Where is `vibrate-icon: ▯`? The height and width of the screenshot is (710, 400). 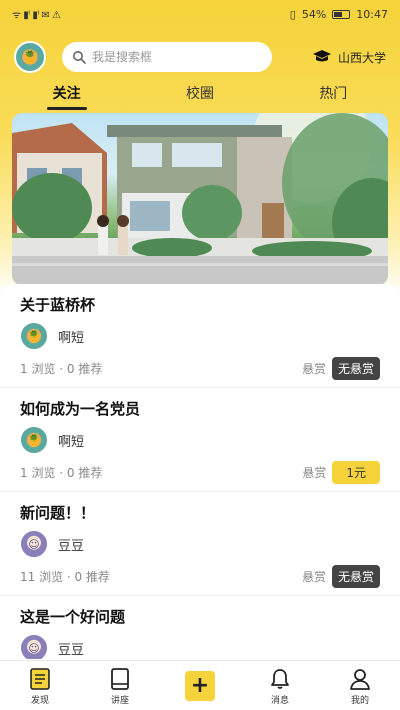 vibrate-icon: ▯ is located at coordinates (292, 14).